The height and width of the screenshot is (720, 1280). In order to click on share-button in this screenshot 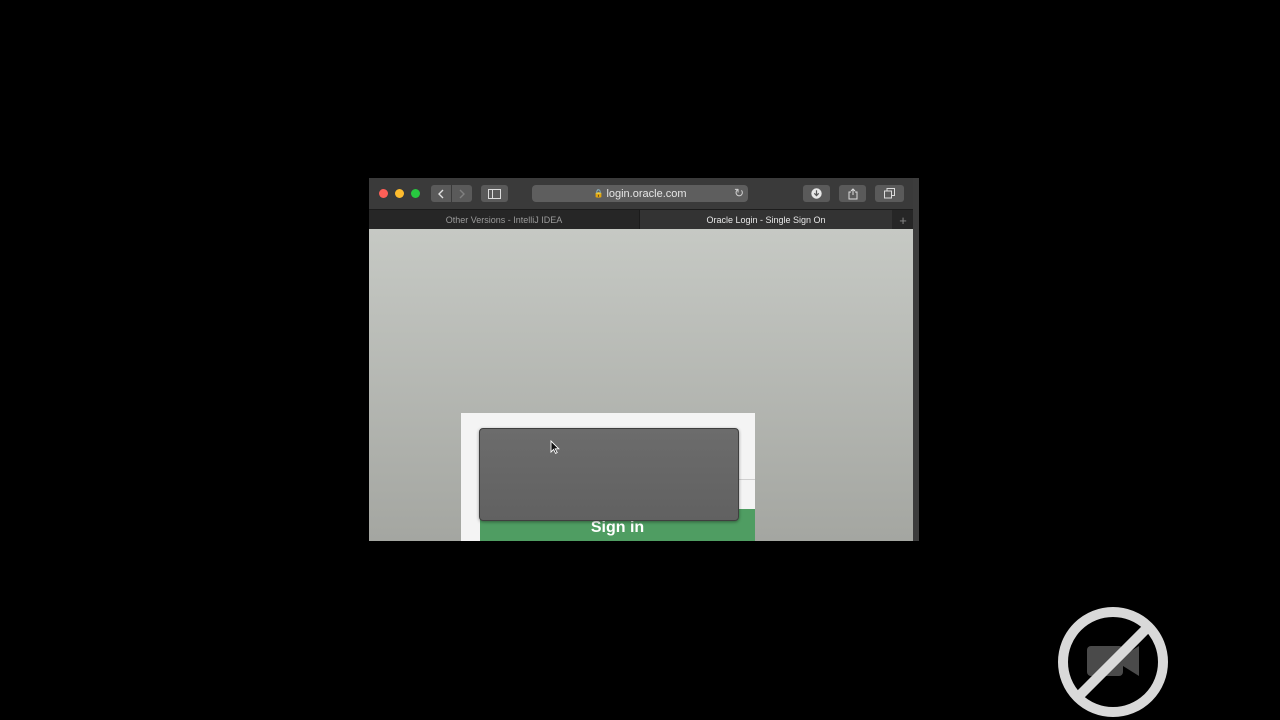, I will do `click(852, 193)`.